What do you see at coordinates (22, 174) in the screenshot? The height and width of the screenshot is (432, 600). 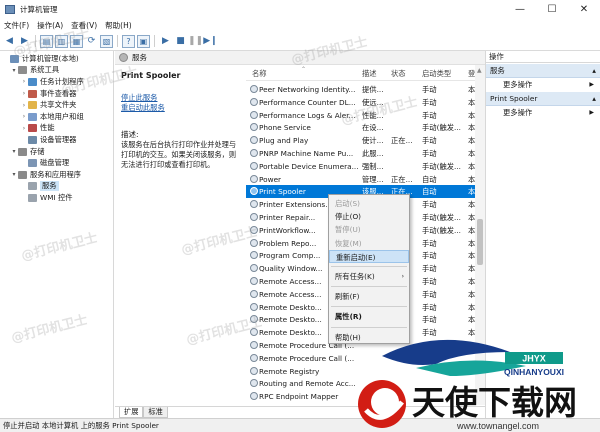 I see `services-apps-icon` at bounding box center [22, 174].